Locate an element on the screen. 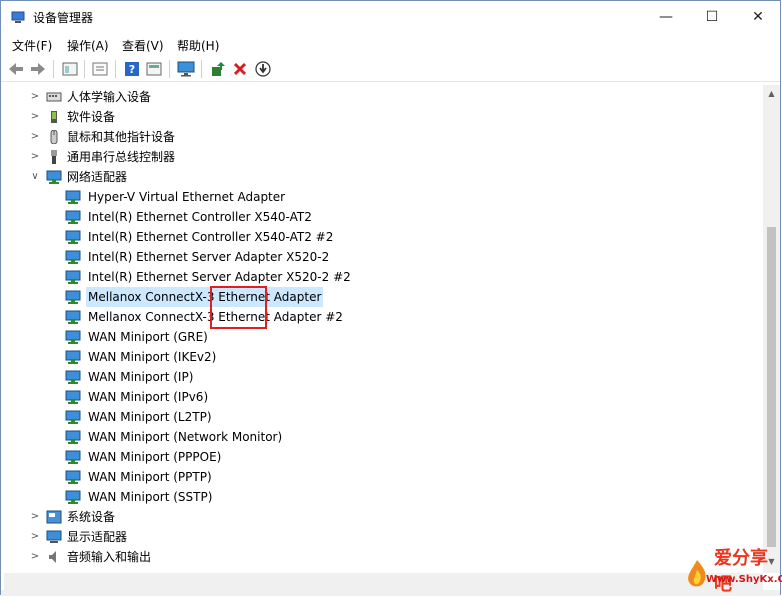 Image resolution: width=782 pixels, height=596 pixels. site-watermark-logo: 爱分享吧 Www.ShyKx.Com is located at coordinates (733, 569).